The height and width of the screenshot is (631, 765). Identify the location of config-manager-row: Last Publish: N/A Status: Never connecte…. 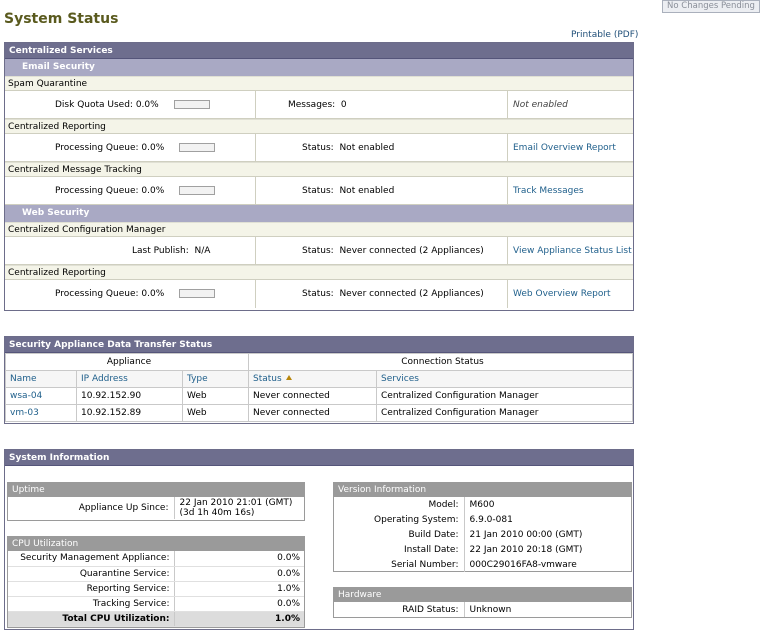
(319, 251).